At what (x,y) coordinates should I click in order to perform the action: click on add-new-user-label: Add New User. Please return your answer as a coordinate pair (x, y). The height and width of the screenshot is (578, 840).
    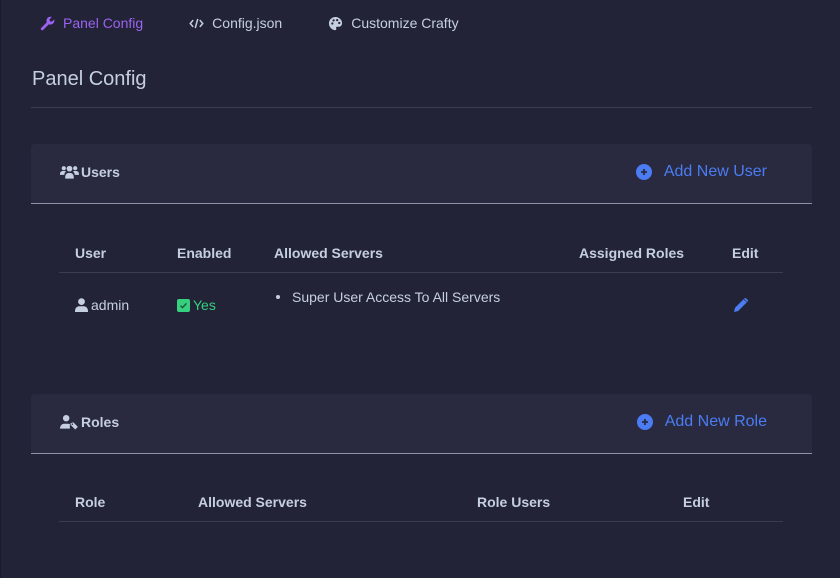
    Looking at the image, I should click on (715, 171).